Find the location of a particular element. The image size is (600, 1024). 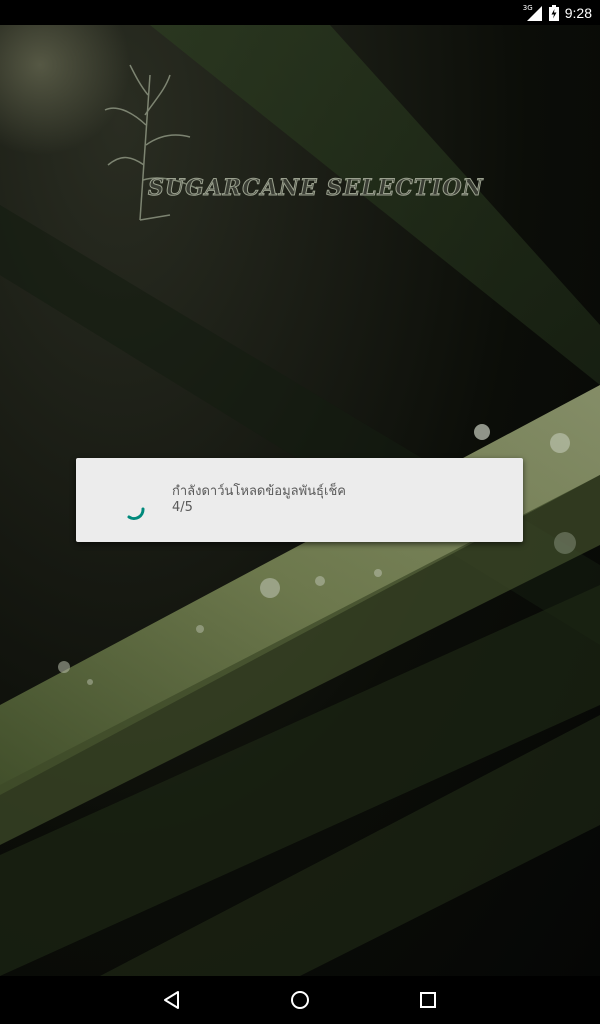

status-icons: 3G 9:28 is located at coordinates (557, 12).